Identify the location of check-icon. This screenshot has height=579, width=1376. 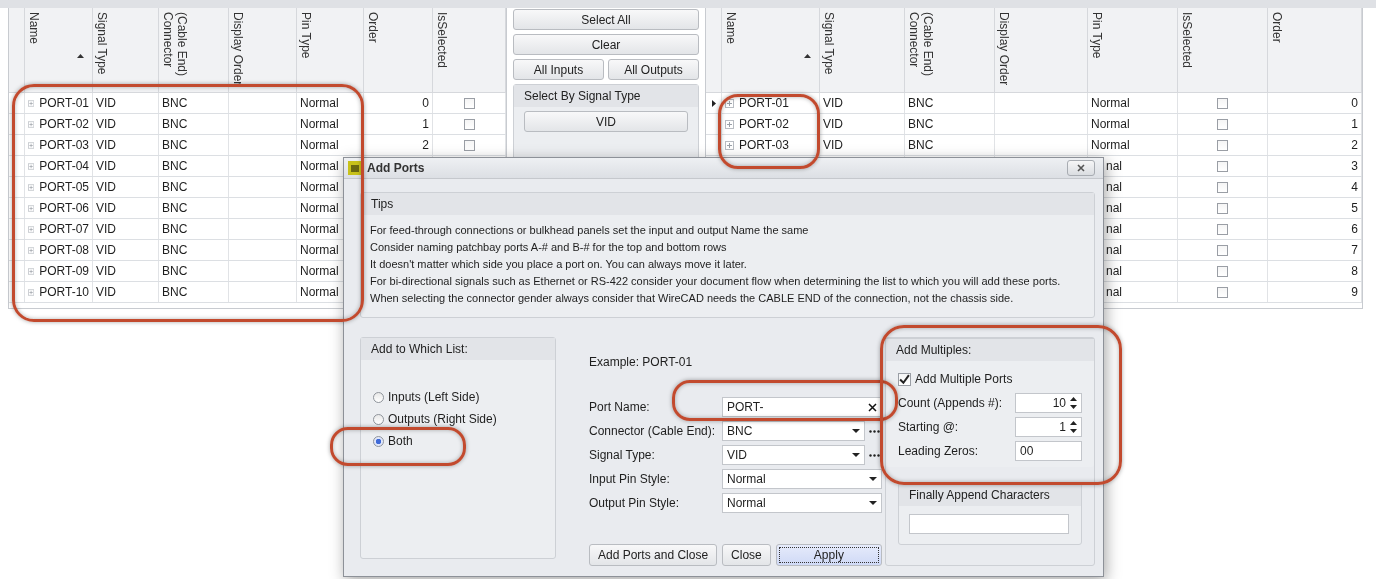
(904, 379).